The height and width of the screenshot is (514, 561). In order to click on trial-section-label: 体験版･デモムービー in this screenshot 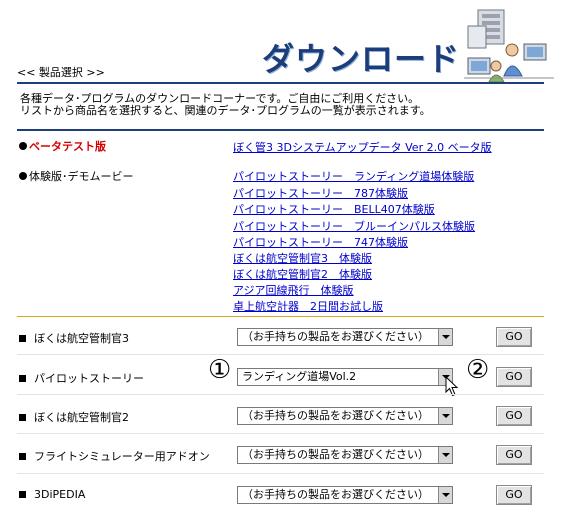, I will do `click(76, 176)`.